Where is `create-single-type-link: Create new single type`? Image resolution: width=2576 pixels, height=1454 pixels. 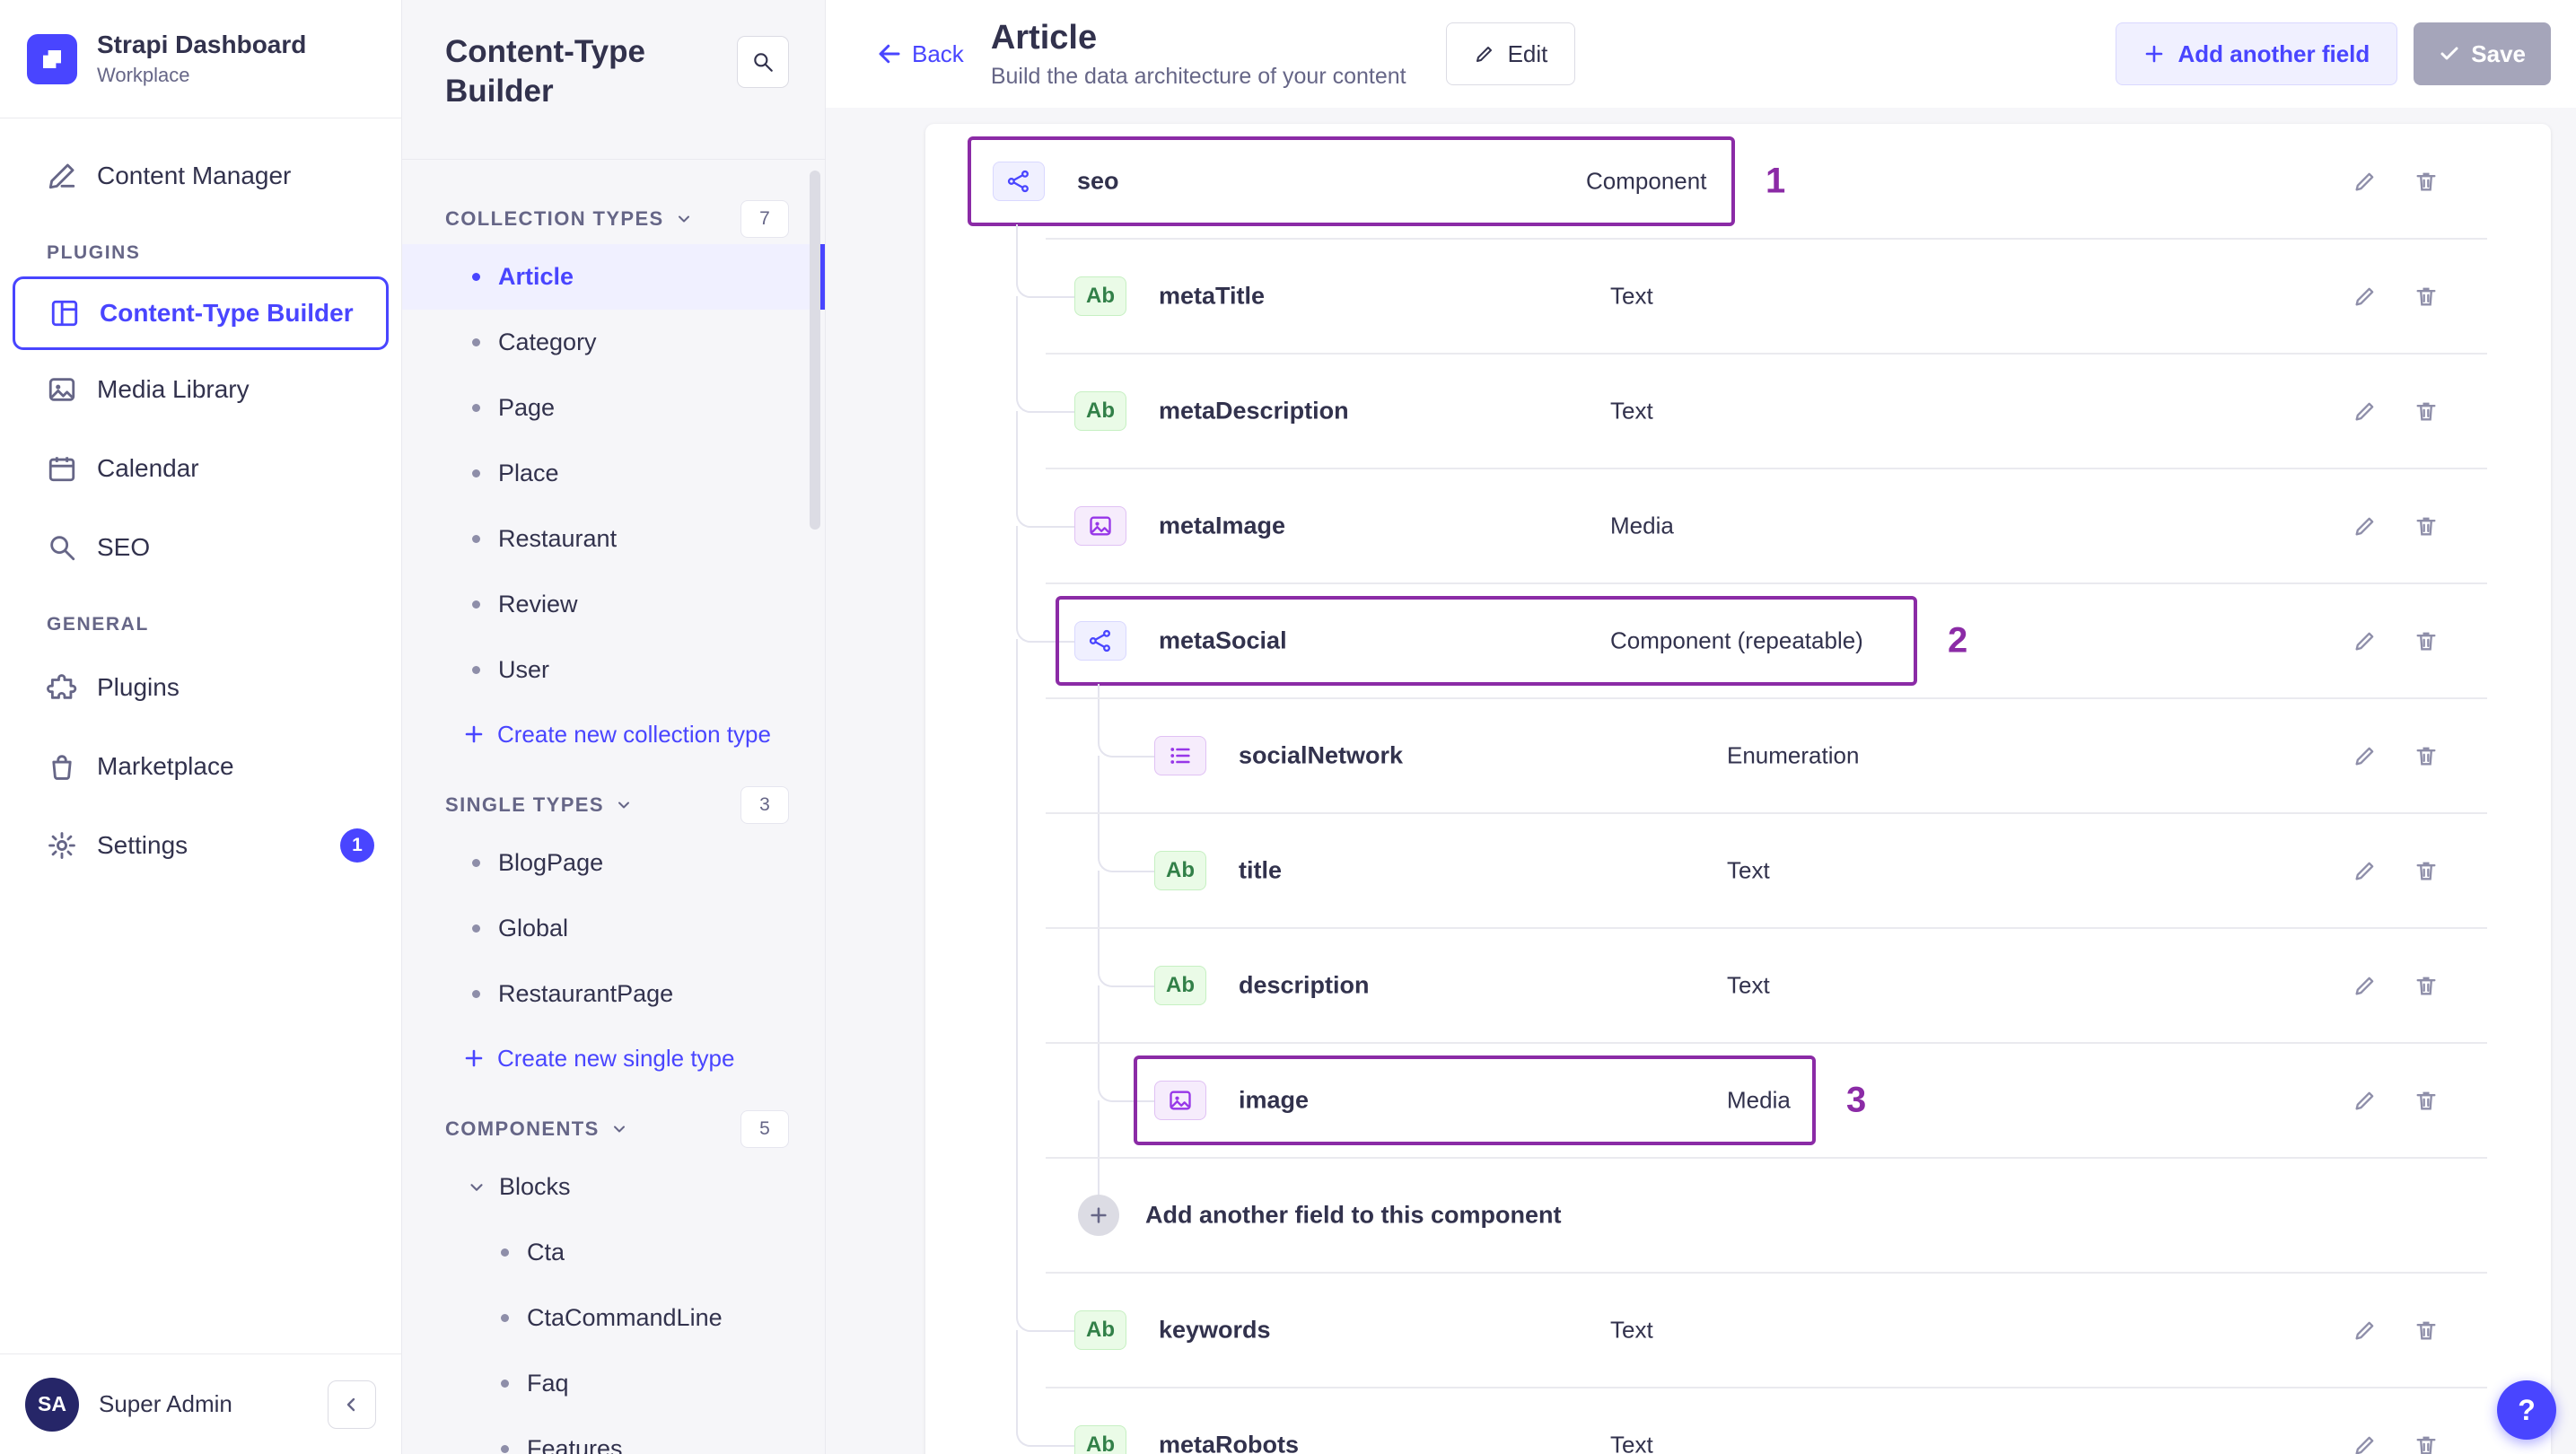 create-single-type-link: Create new single type is located at coordinates (613, 1058).